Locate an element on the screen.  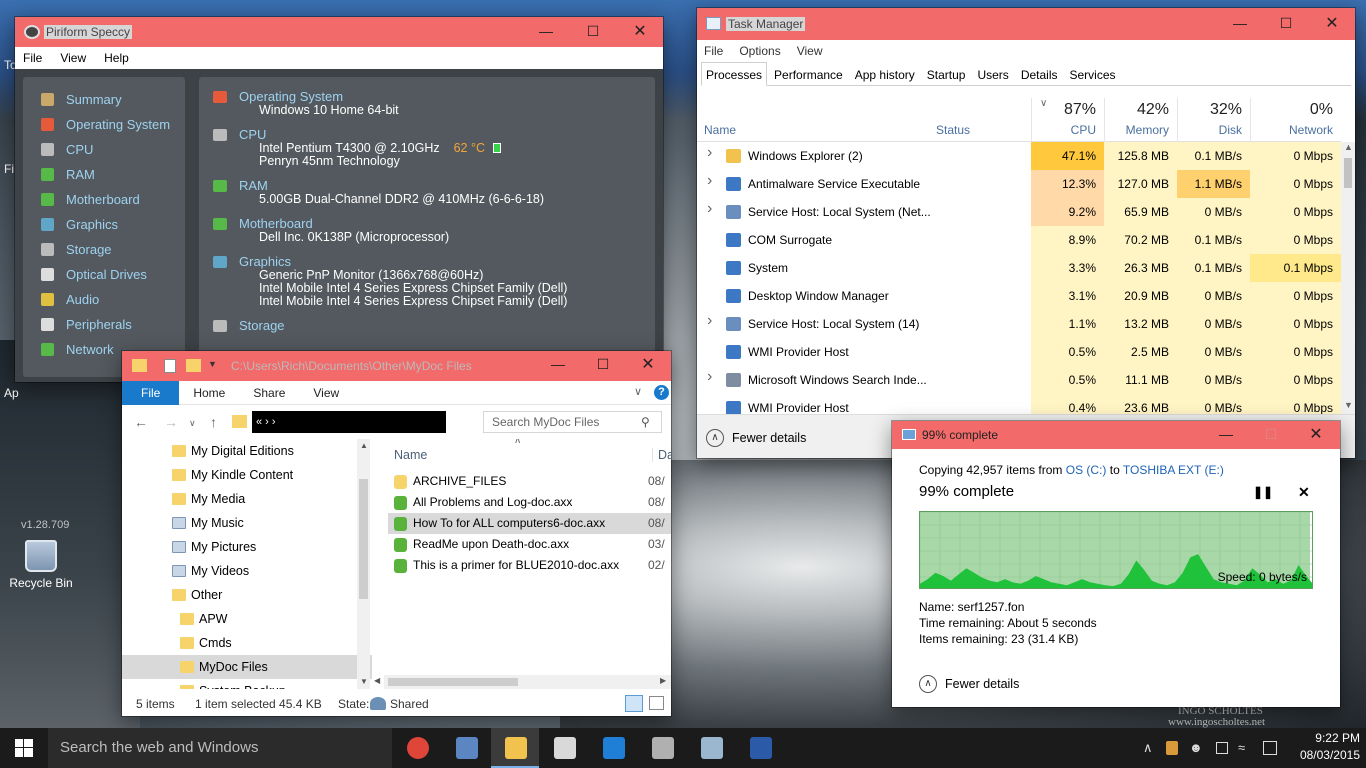
section-heading: Operating System is located at coordinates (440, 96).